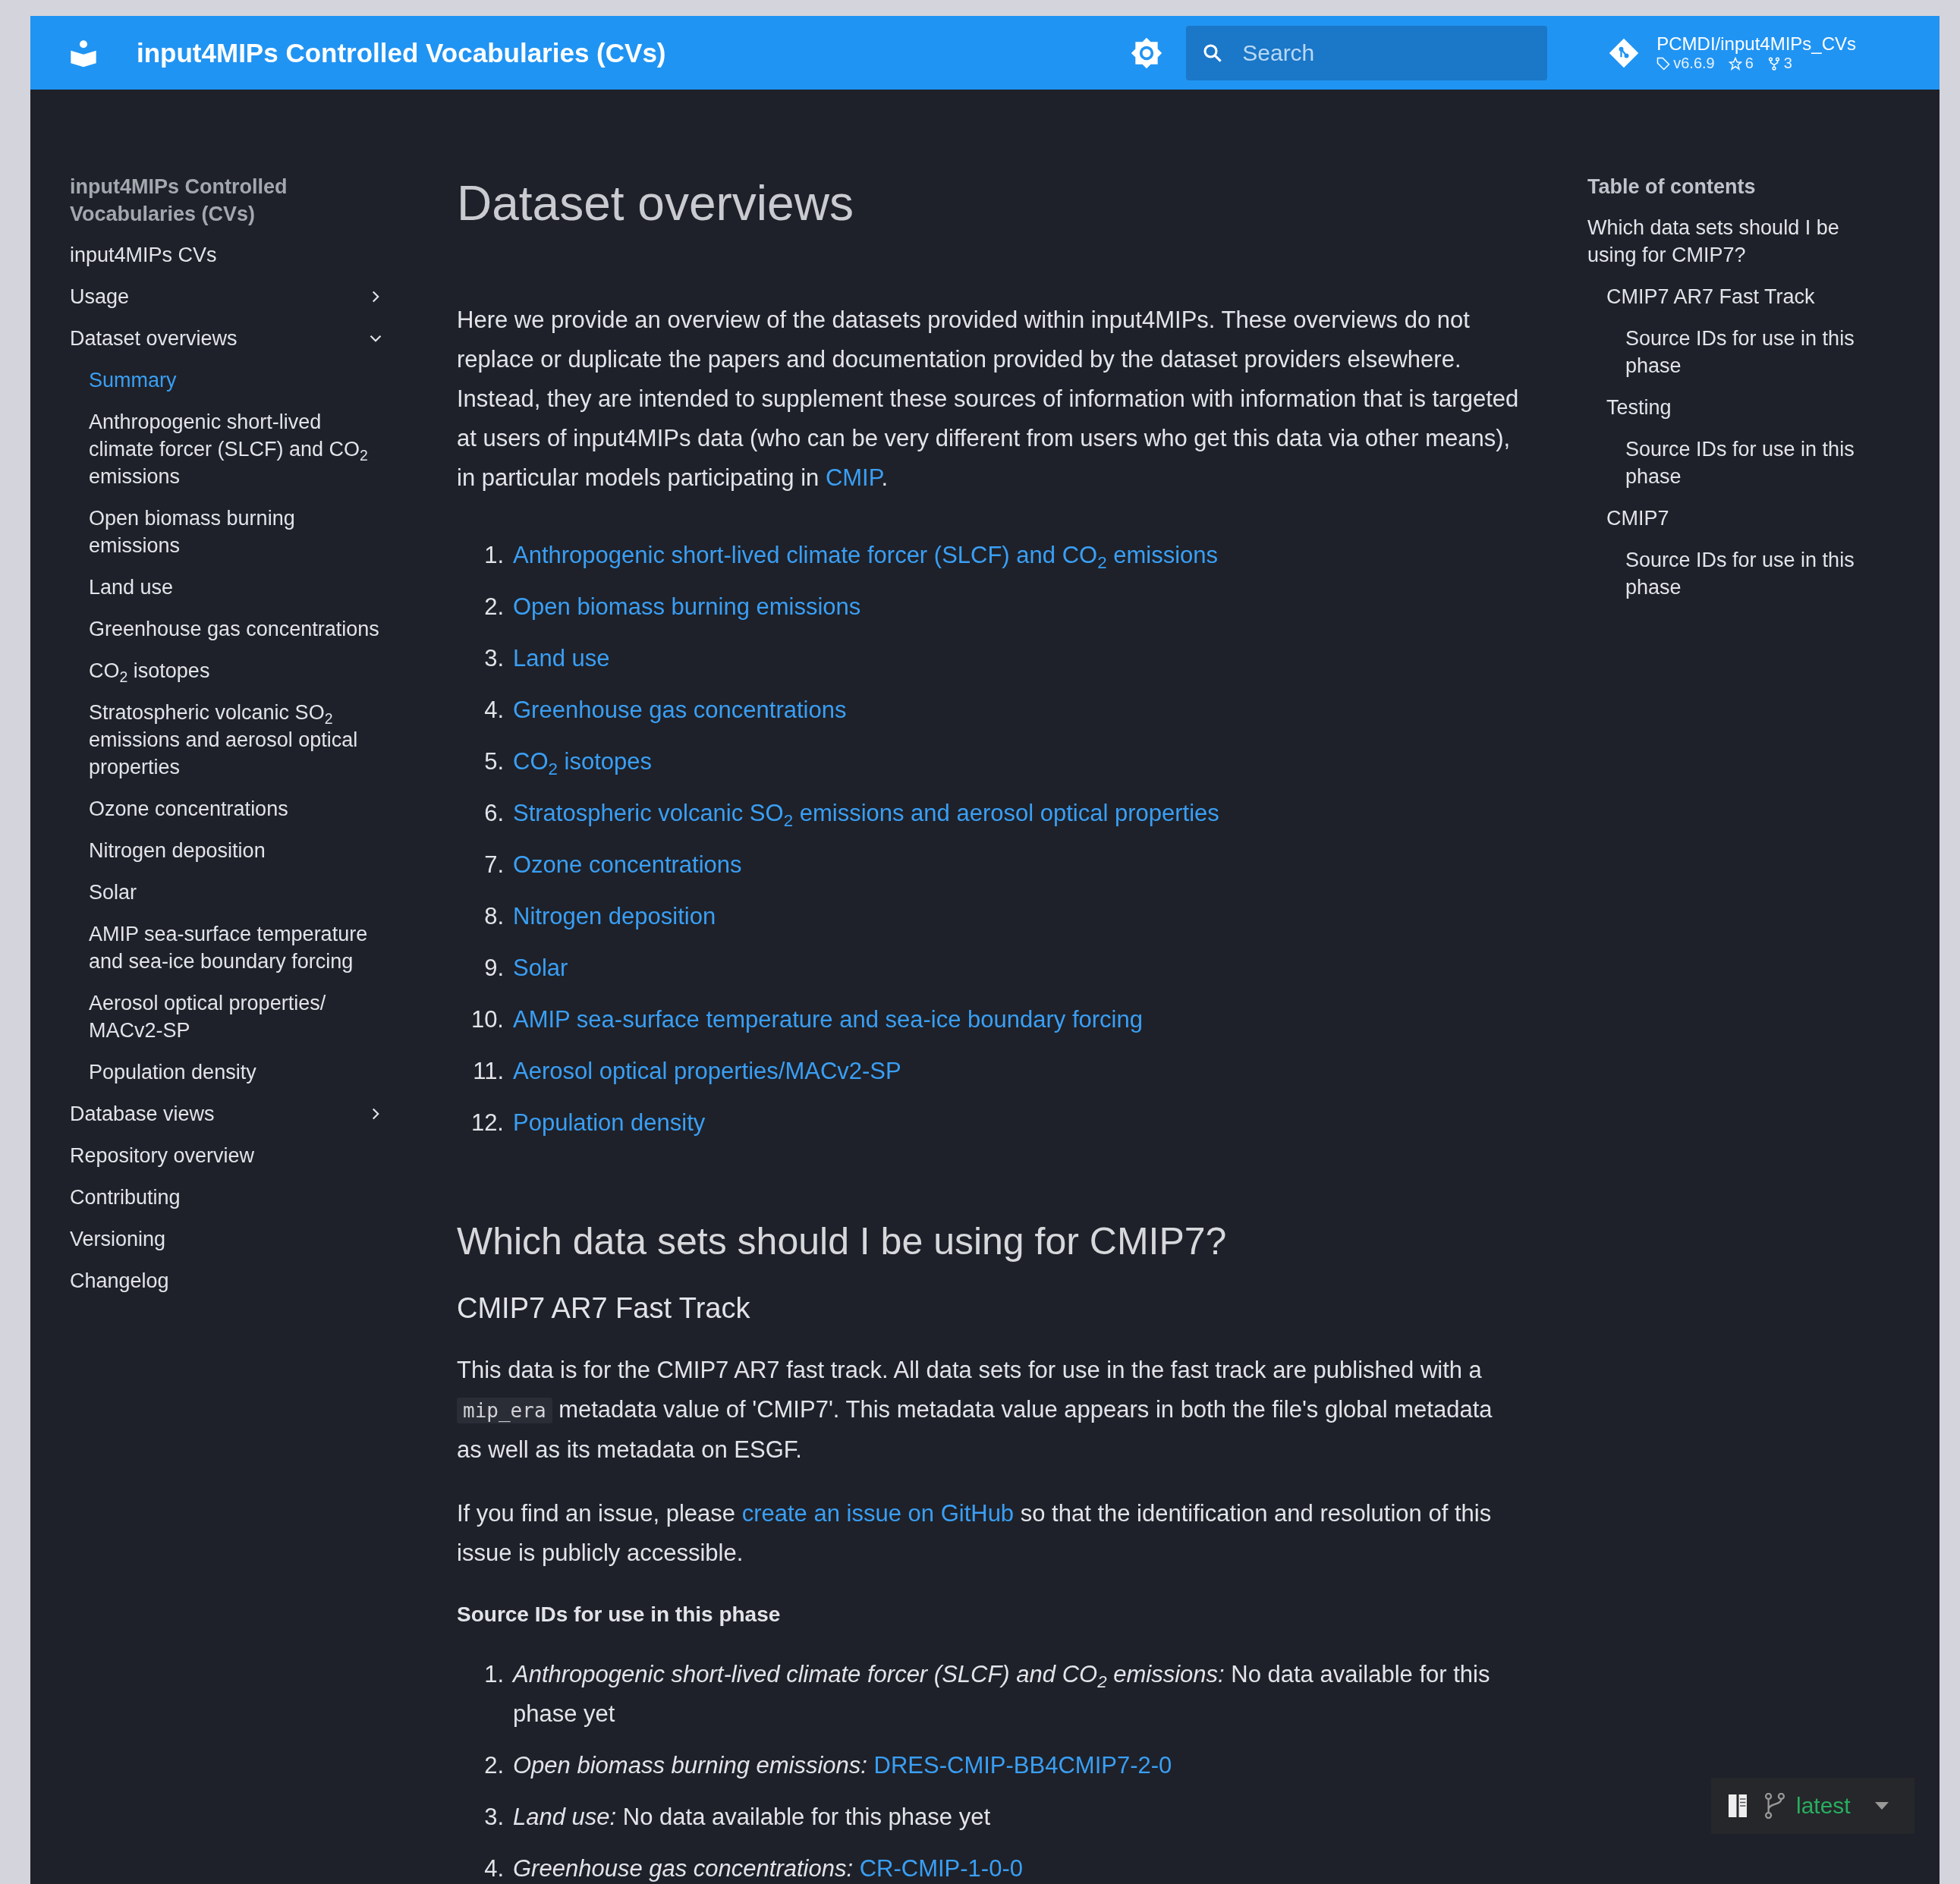 The image size is (1960, 1884). I want to click on site-title: input4MIPs Controlled Vocabularies (CVs), so click(402, 52).